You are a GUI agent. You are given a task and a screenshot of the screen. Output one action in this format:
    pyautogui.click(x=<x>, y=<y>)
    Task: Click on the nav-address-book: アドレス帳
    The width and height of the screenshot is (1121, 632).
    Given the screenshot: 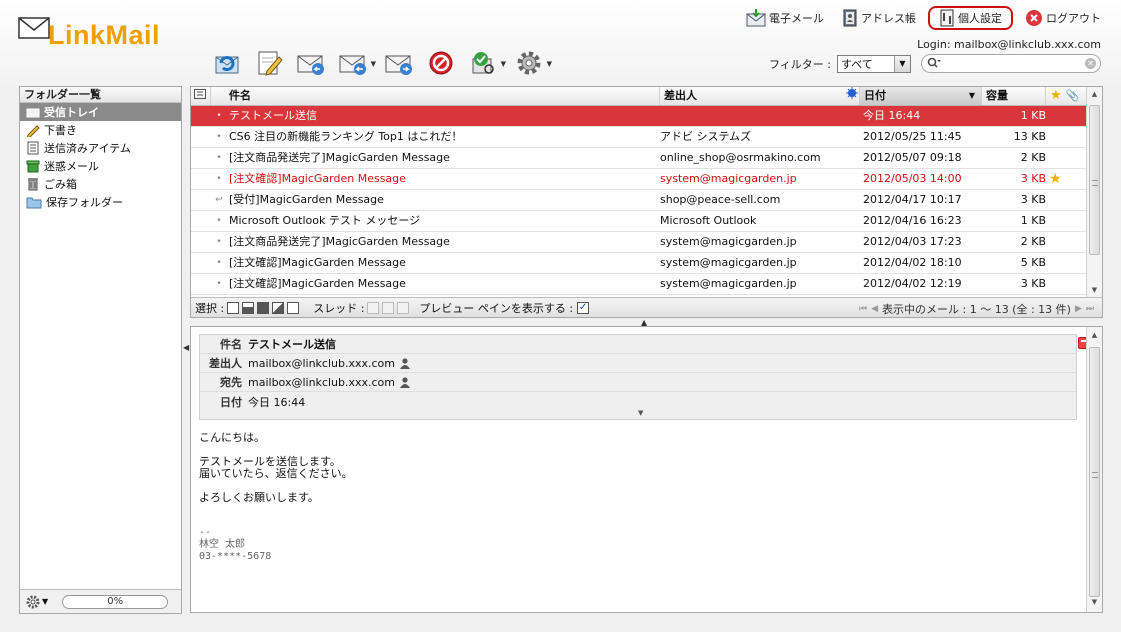 What is the action you would take?
    pyautogui.click(x=879, y=18)
    